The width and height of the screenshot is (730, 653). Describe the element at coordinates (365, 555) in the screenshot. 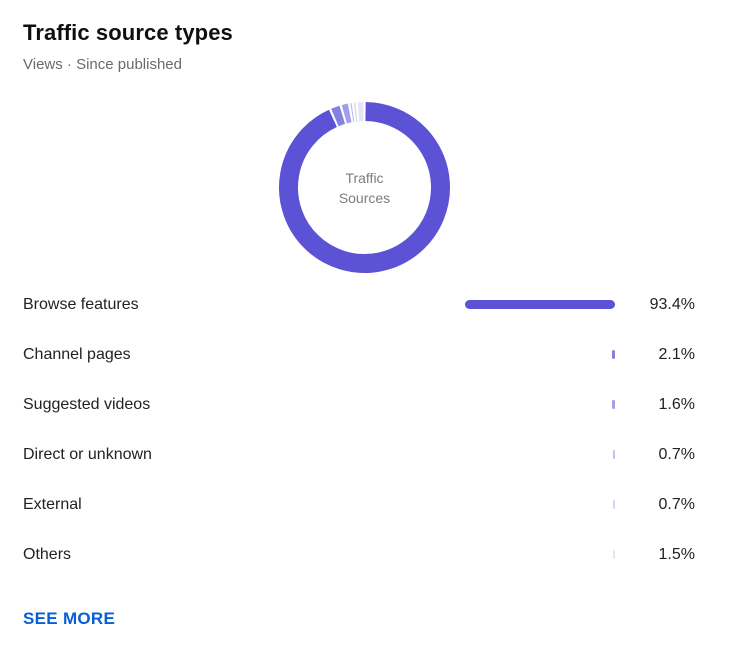

I see `traffic-source-row: Others 1.5%` at that location.